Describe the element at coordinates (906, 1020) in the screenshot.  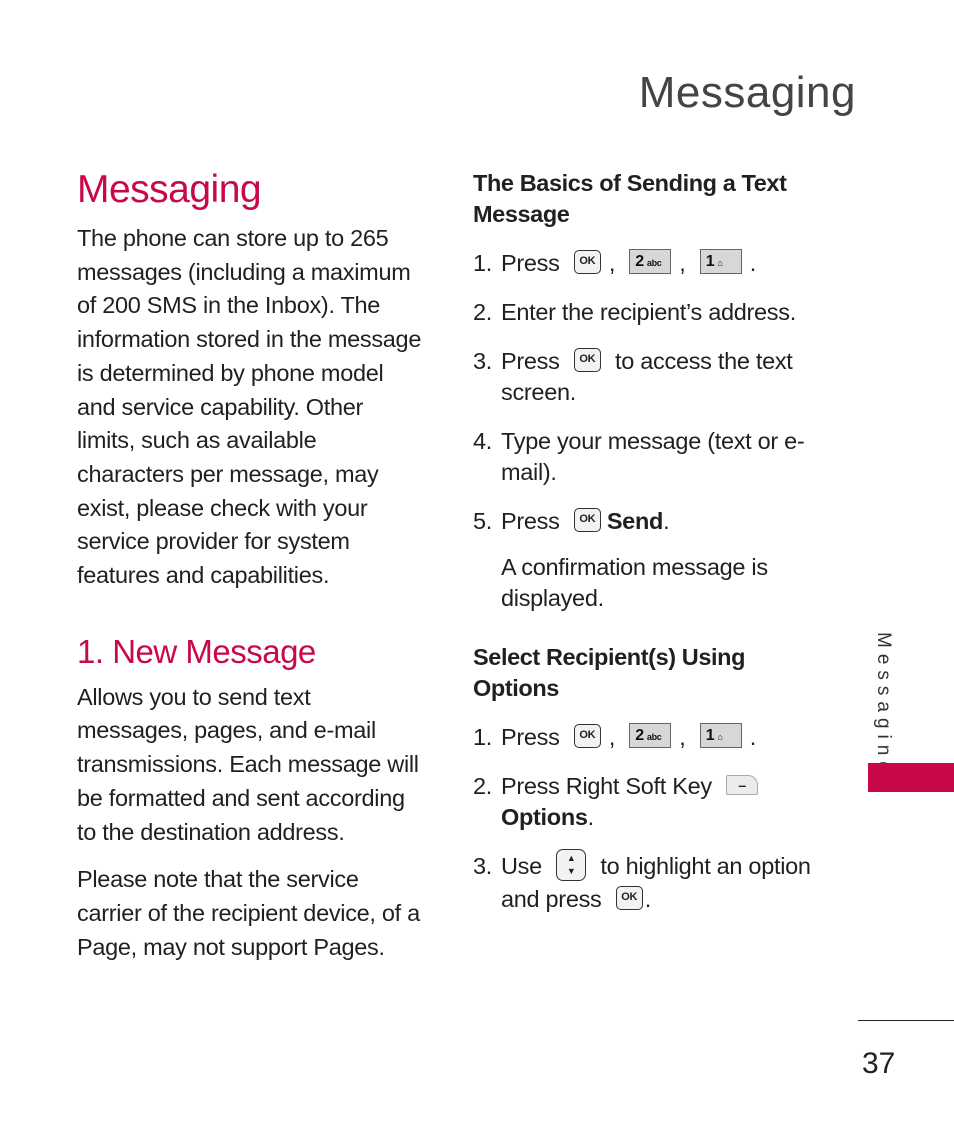
I see `footer-divider` at that location.